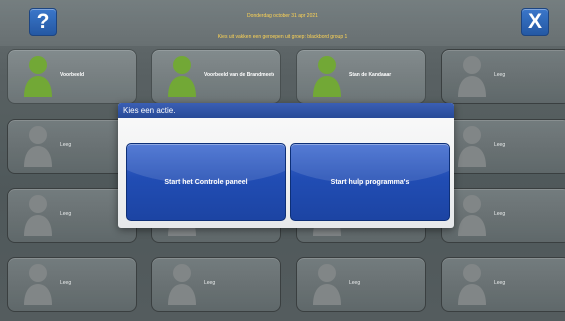  I want to click on start-control-panel-label: Start het Controle paneel, so click(206, 182).